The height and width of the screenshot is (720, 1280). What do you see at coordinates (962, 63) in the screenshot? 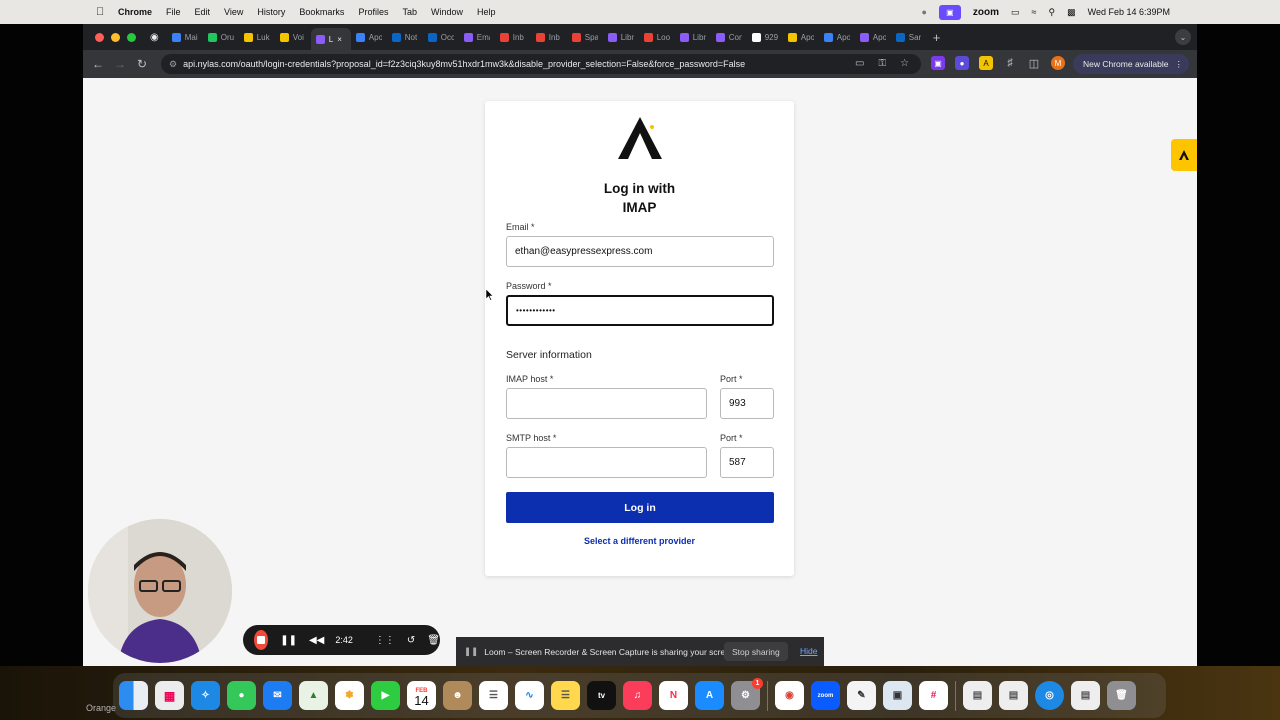
I see `extension-icon: ●` at bounding box center [962, 63].